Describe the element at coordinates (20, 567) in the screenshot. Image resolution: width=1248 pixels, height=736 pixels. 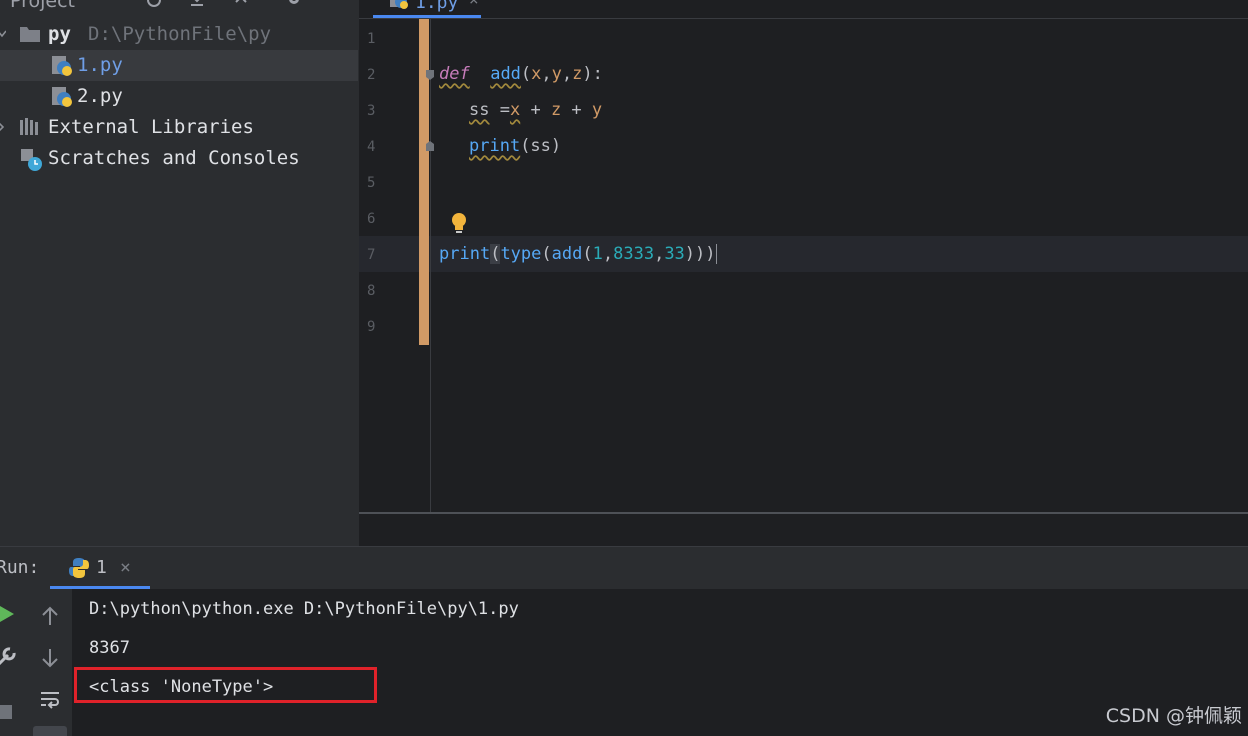
I see `run-panel-title: Run:` at that location.